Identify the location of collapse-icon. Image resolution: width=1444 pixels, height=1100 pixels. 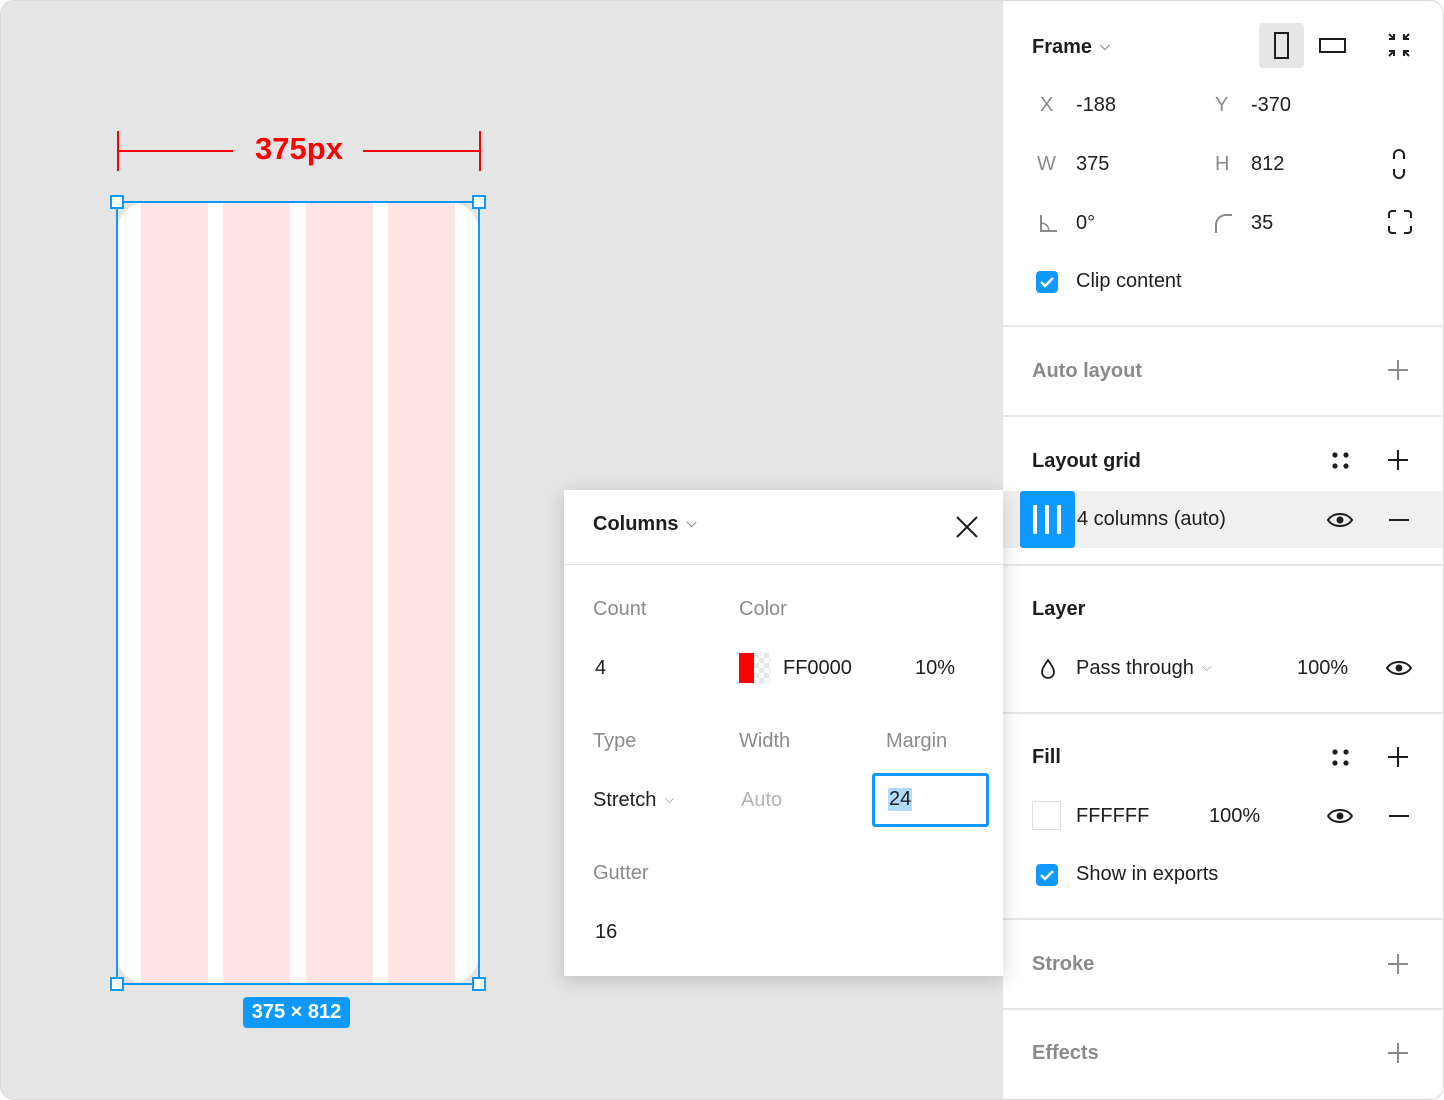
(1399, 45).